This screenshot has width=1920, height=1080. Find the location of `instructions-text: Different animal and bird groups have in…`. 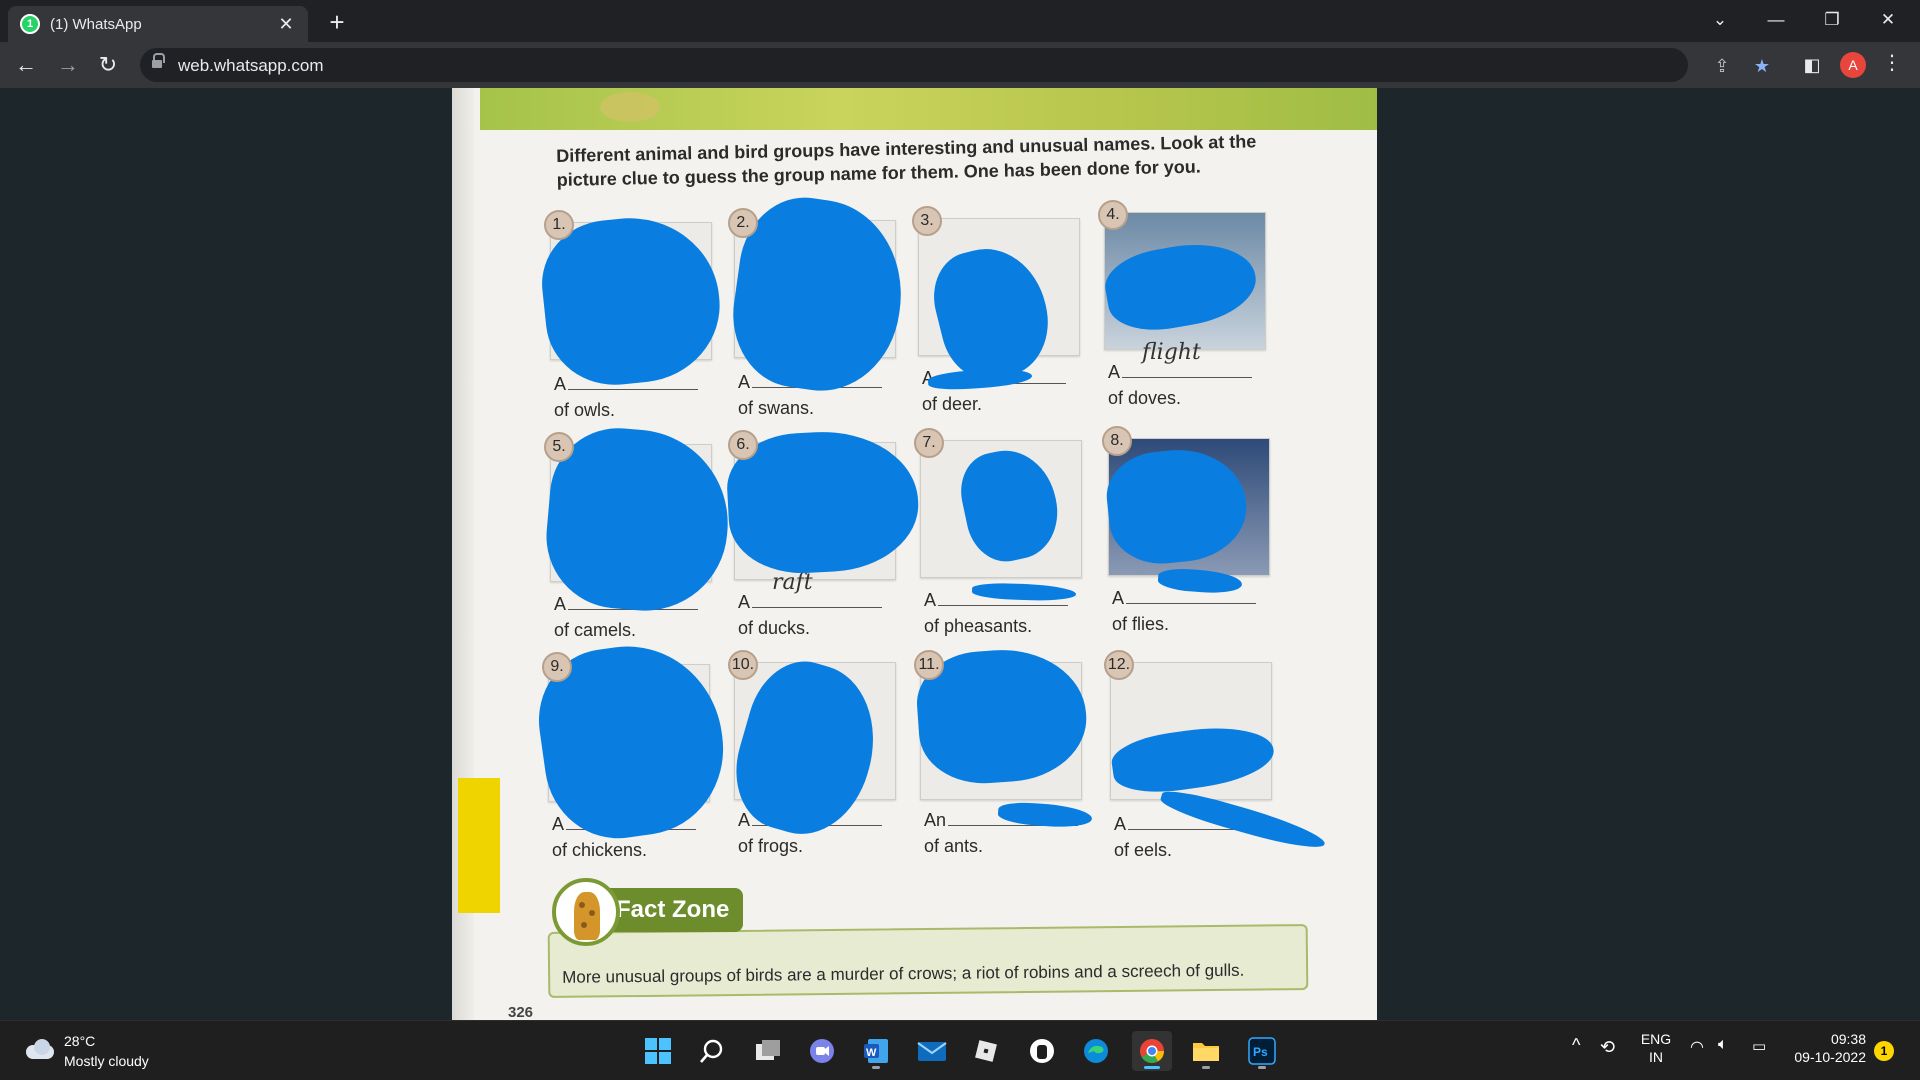

instructions-text: Different animal and bird groups have in… is located at coordinates (906, 160).